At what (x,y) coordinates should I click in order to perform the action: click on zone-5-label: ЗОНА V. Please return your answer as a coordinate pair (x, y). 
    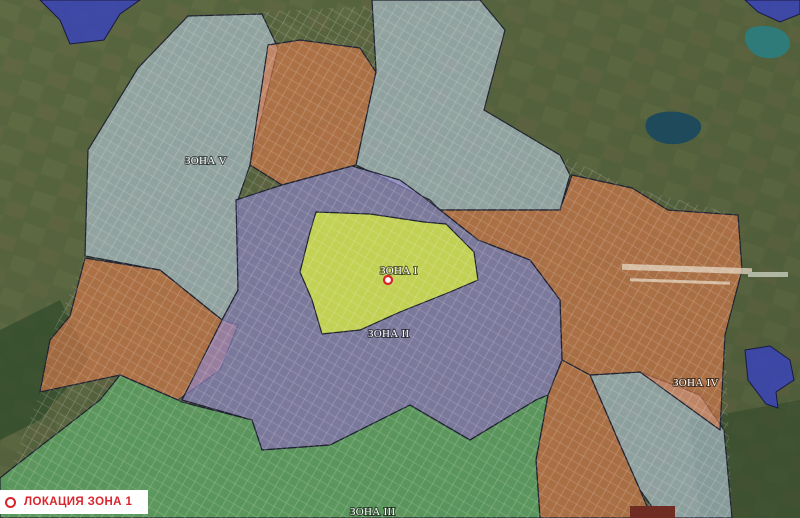
    Looking at the image, I should click on (206, 161).